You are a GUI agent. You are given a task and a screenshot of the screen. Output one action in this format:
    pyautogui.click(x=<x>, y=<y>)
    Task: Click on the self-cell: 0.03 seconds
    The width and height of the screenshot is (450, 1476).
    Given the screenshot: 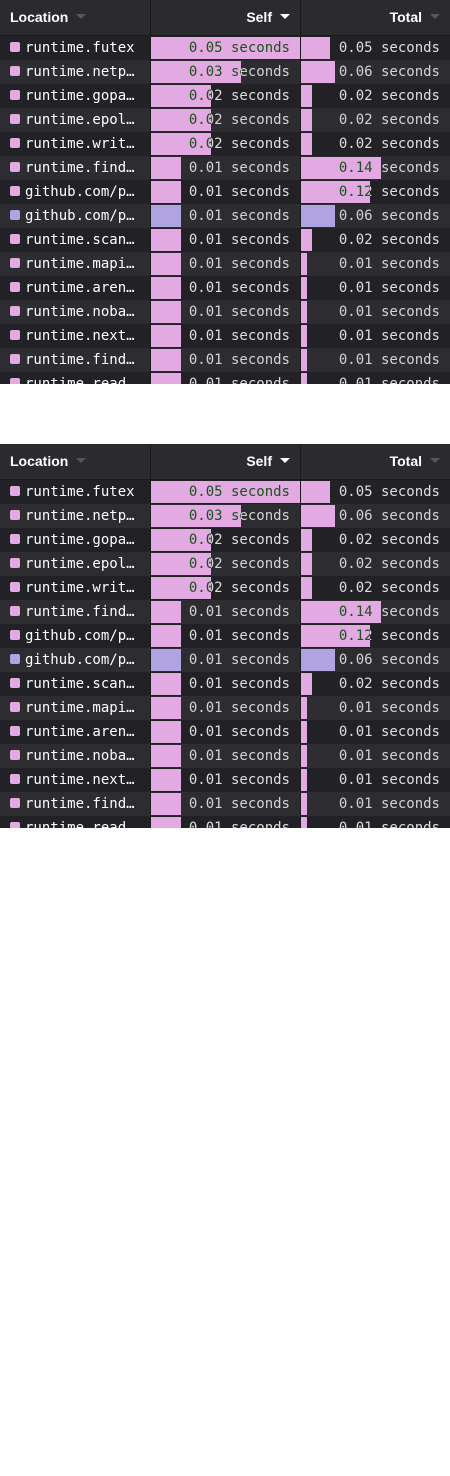 What is the action you would take?
    pyautogui.click(x=225, y=516)
    